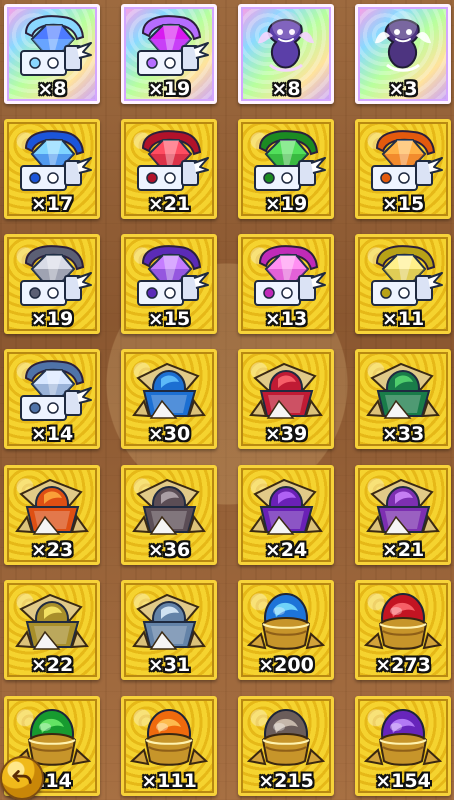 The height and width of the screenshot is (800, 454). I want to click on item-quantity-label: ×36, so click(169, 550).